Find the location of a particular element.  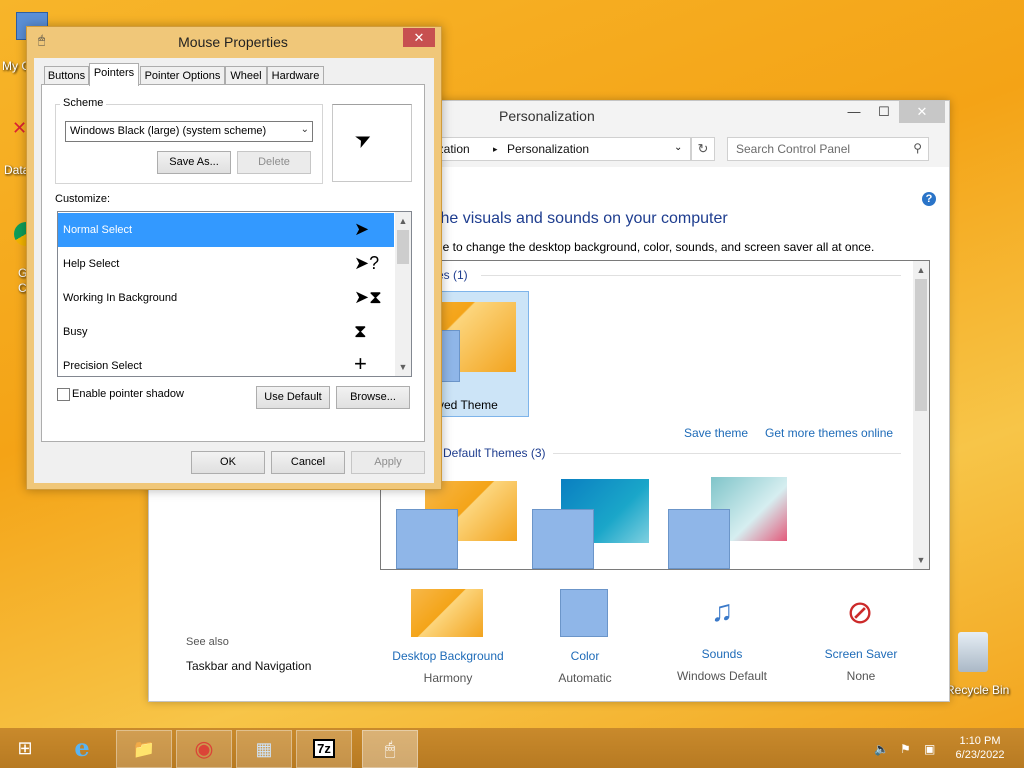

window-title: Personalization is located at coordinates (547, 116).